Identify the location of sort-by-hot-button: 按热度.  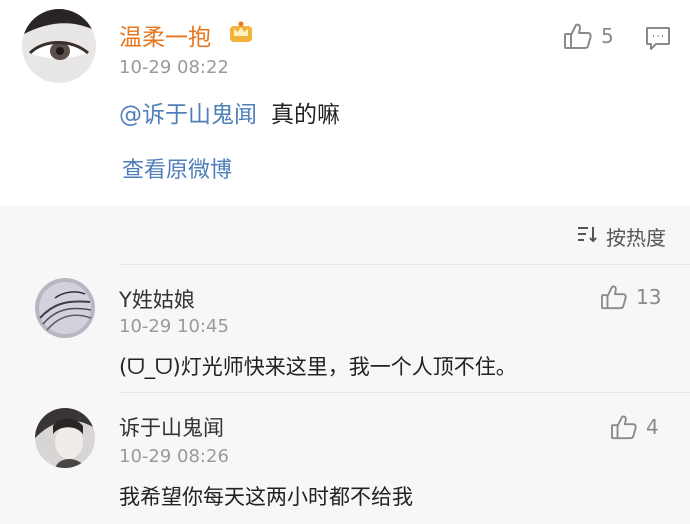
(621, 236).